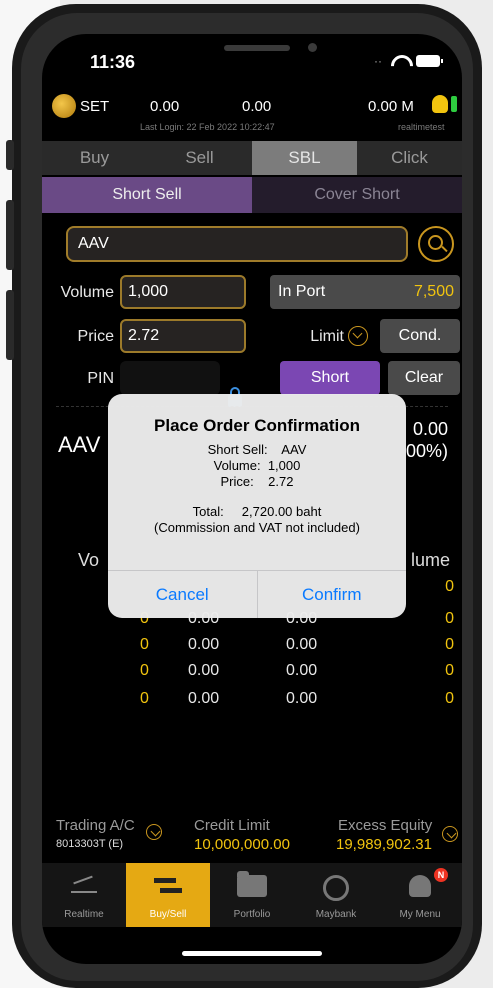  Describe the element at coordinates (79, 444) in the screenshot. I see `quote-symbol: AAV` at that location.